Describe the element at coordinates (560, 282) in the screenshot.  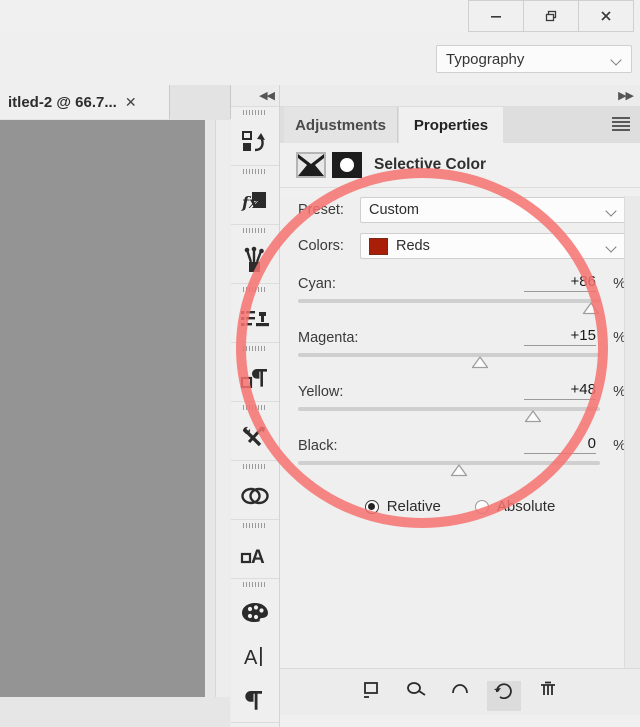
I see `slider-value-input: +86` at that location.